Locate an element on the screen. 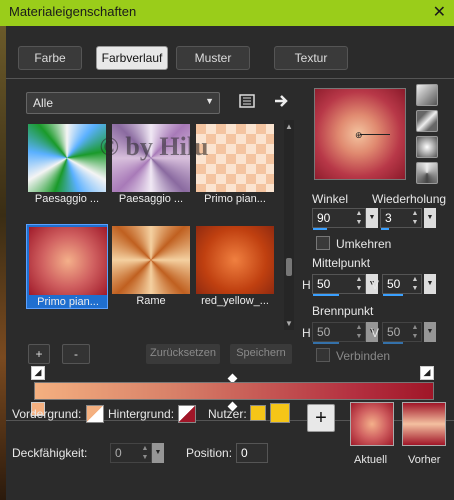 The height and width of the screenshot is (500, 454). reset-button: Zurücksetzen is located at coordinates (183, 354).